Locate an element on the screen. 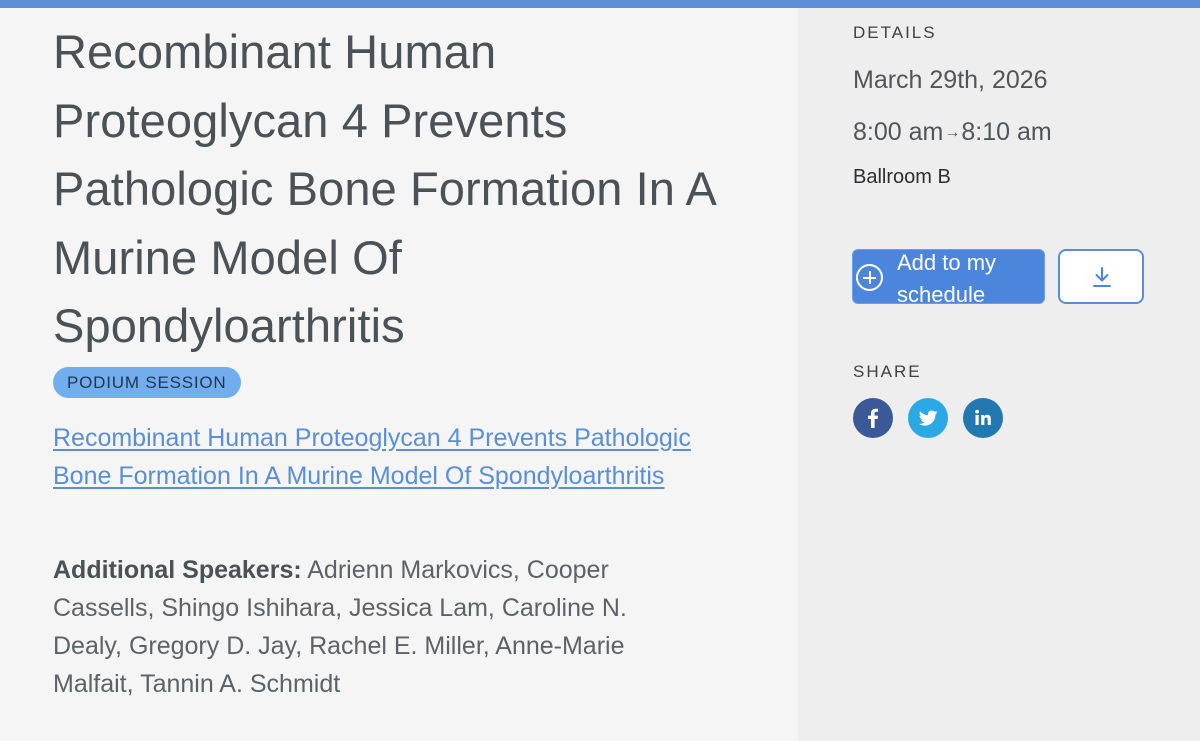 This screenshot has height=741, width=1200. add-to-schedule-label: Add to my schedule is located at coordinates (947, 278).